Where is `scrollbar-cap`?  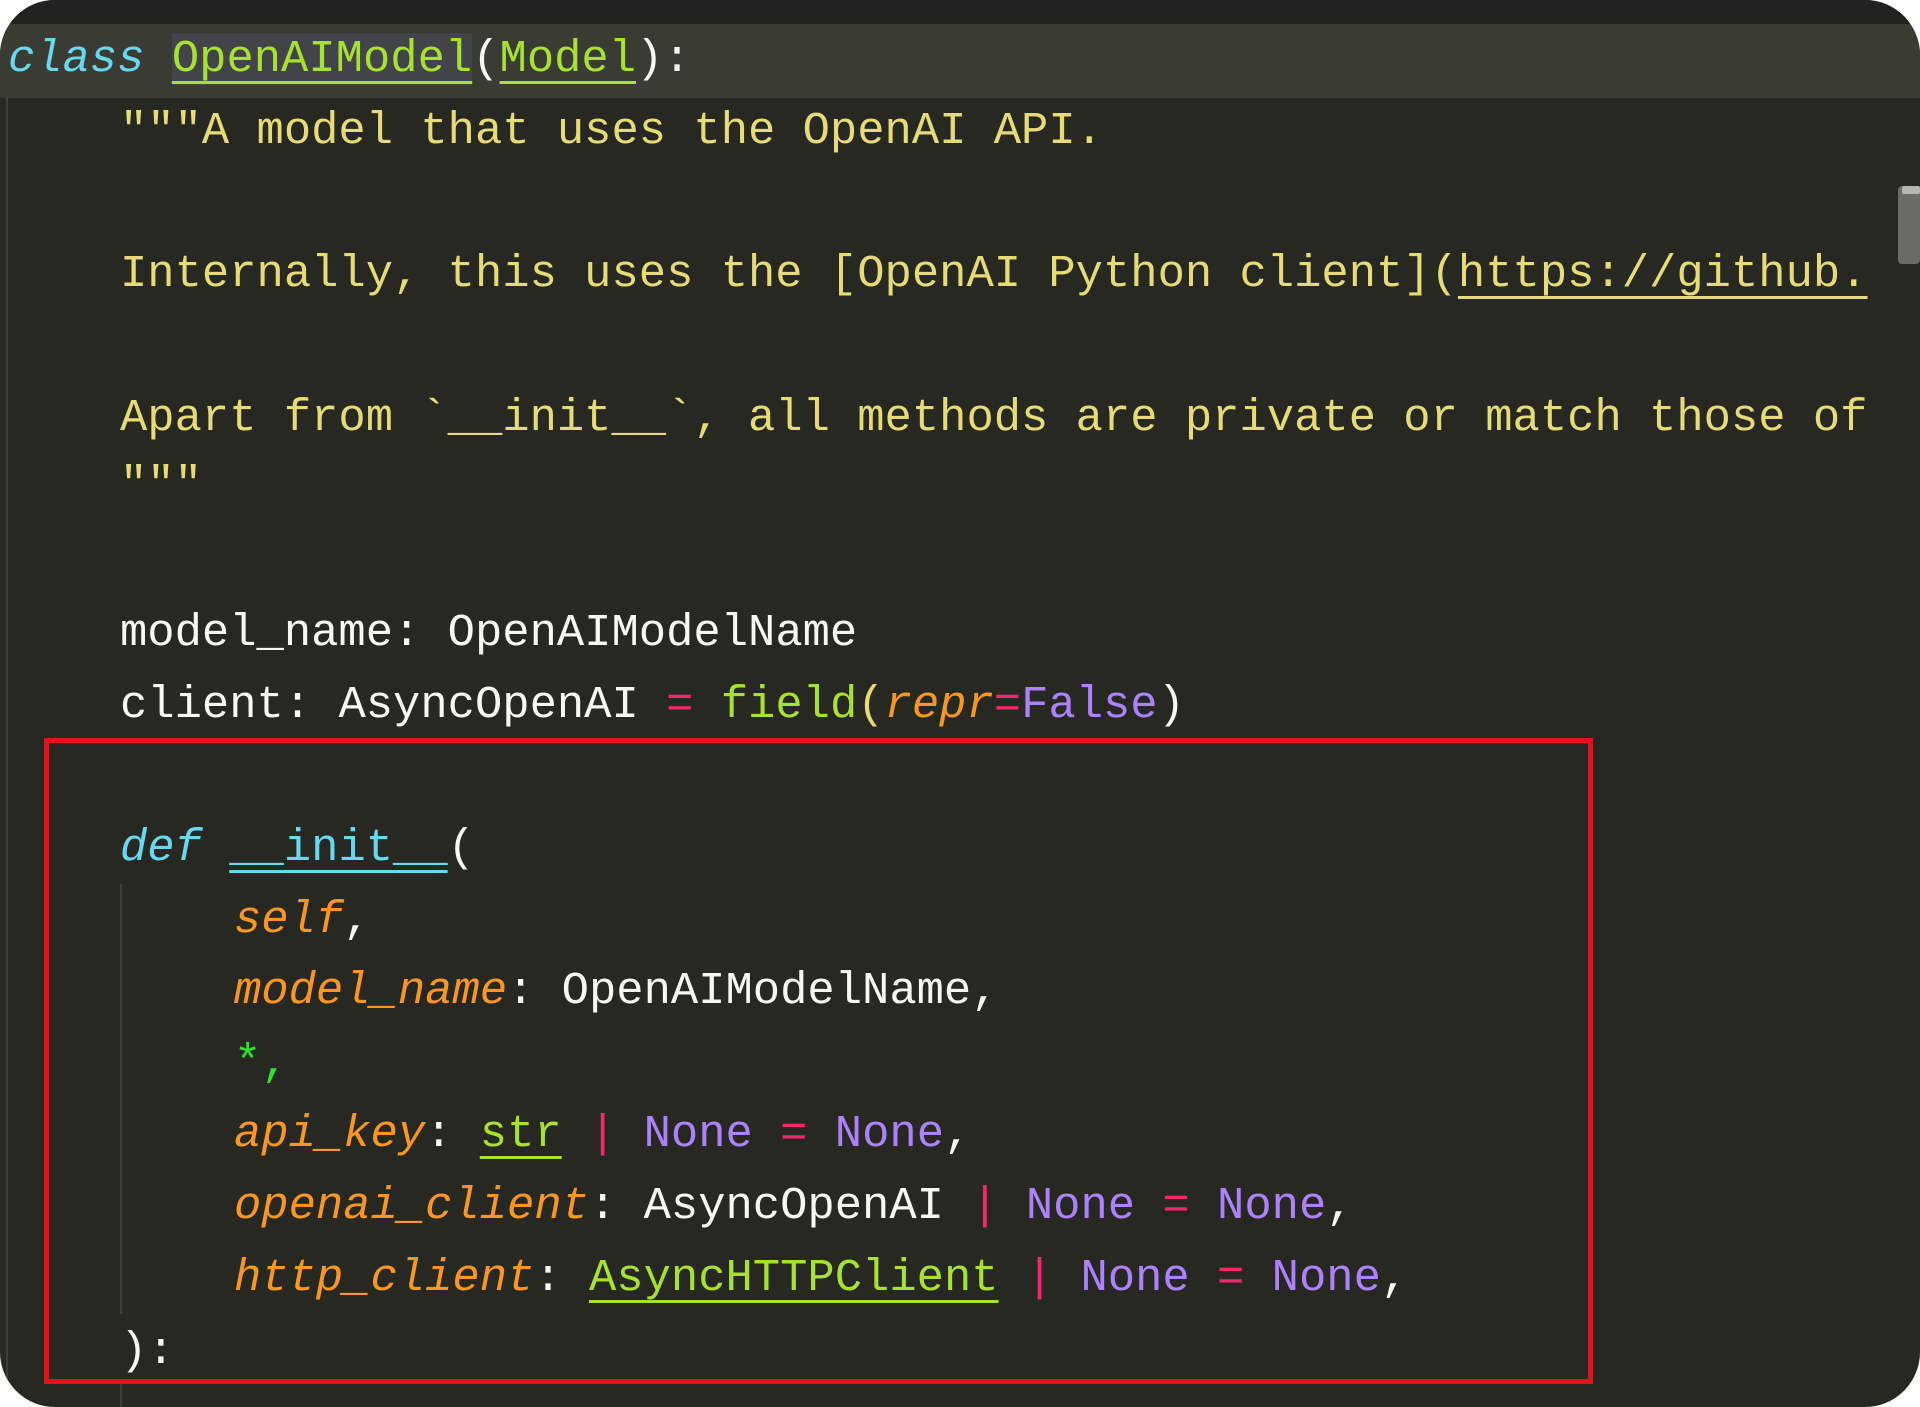
scrollbar-cap is located at coordinates (1911, 190).